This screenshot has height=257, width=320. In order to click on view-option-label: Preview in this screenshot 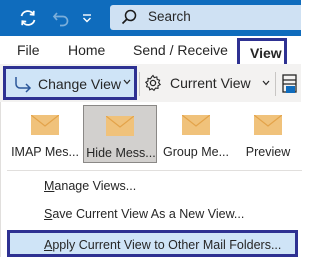, I will do `click(268, 152)`.